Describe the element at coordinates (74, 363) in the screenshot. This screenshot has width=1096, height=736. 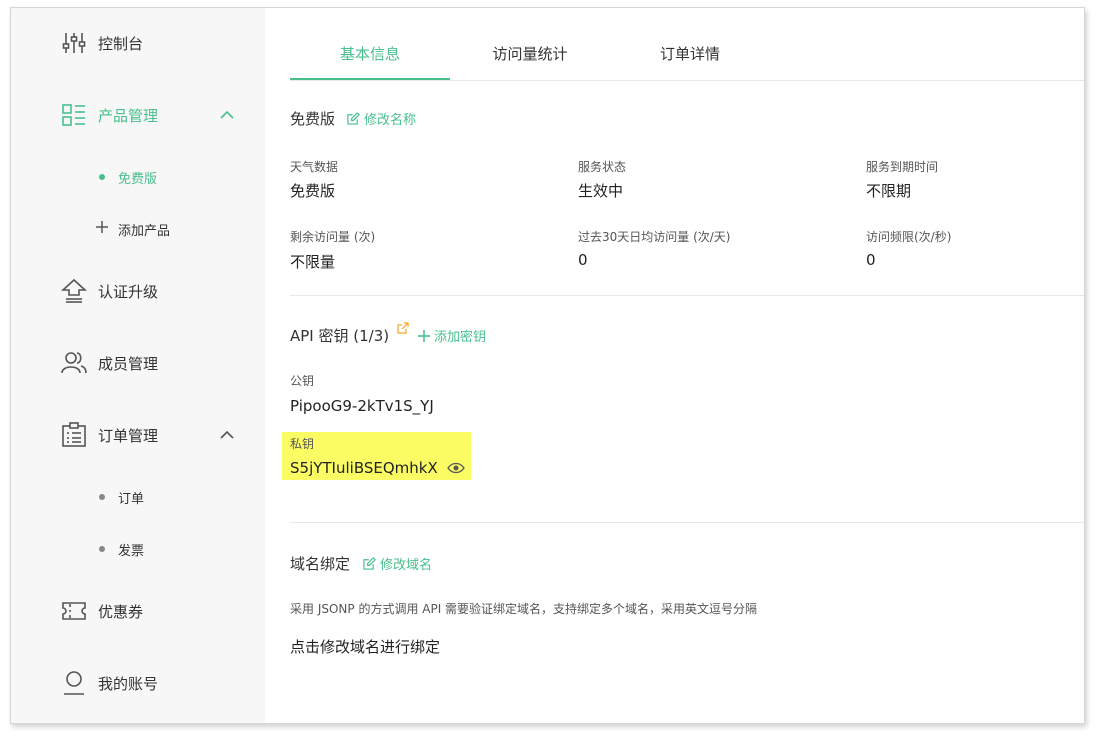
I see `members-icon` at that location.